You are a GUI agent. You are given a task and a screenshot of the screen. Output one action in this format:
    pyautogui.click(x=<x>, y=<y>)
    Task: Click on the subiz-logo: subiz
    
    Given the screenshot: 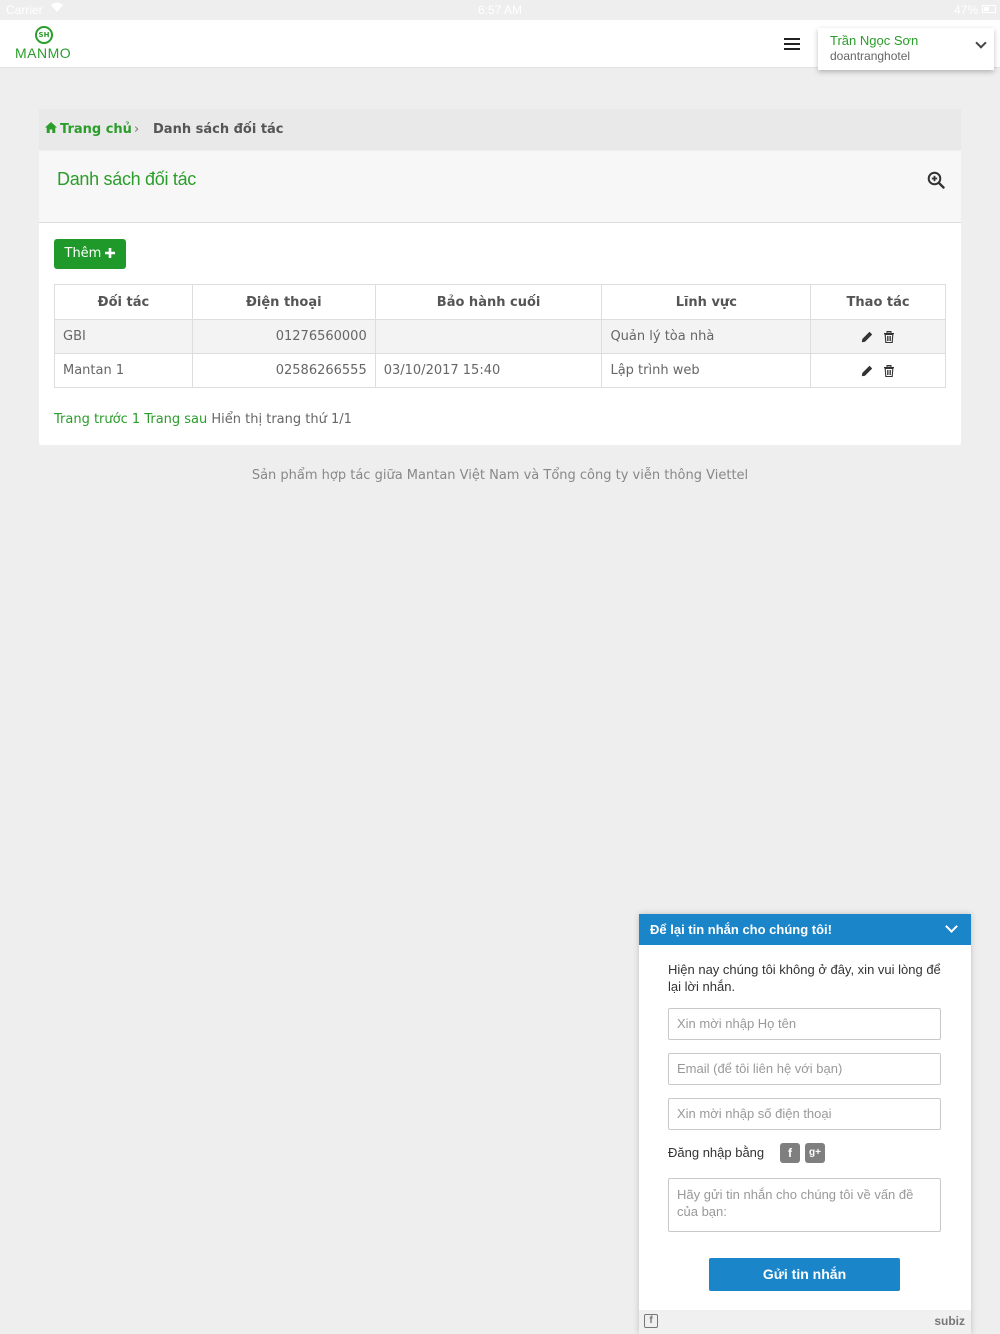 What is the action you would take?
    pyautogui.click(x=949, y=1321)
    